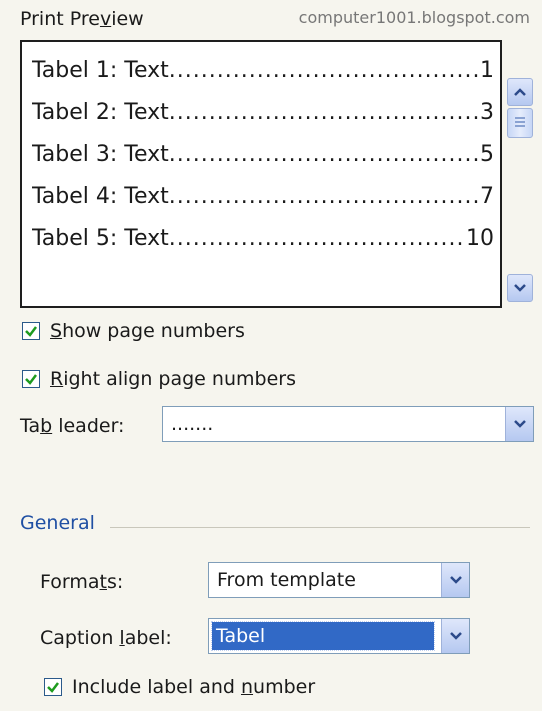  I want to click on include-label-option: Include label and number, so click(179, 687).